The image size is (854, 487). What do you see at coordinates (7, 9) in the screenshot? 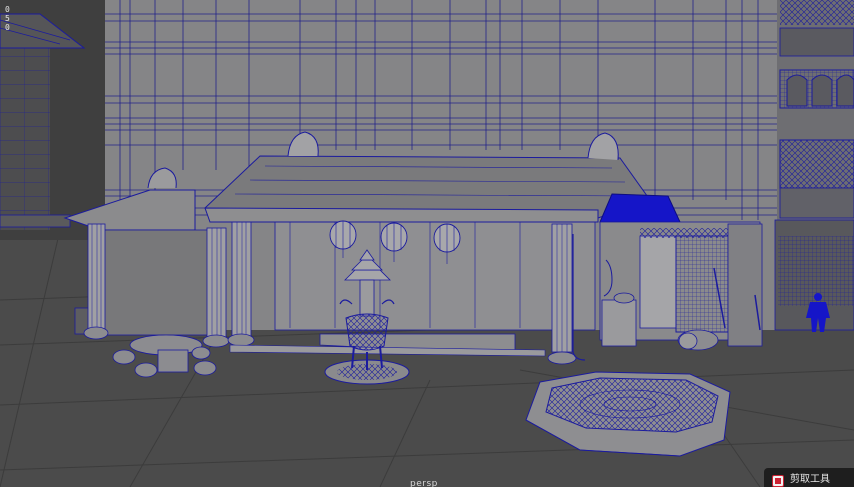
I see `axis-indicator-line-1: 0` at bounding box center [7, 9].